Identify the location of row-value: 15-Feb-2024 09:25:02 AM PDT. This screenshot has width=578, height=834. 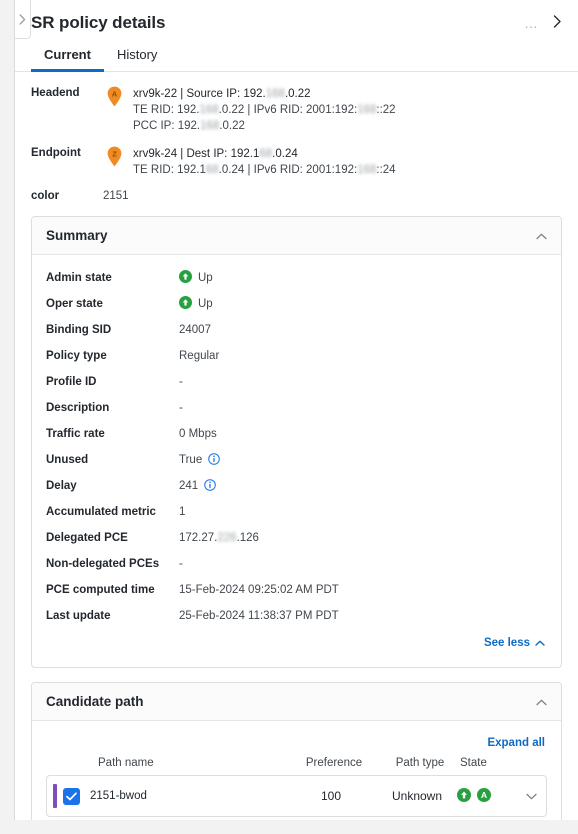
(259, 590).